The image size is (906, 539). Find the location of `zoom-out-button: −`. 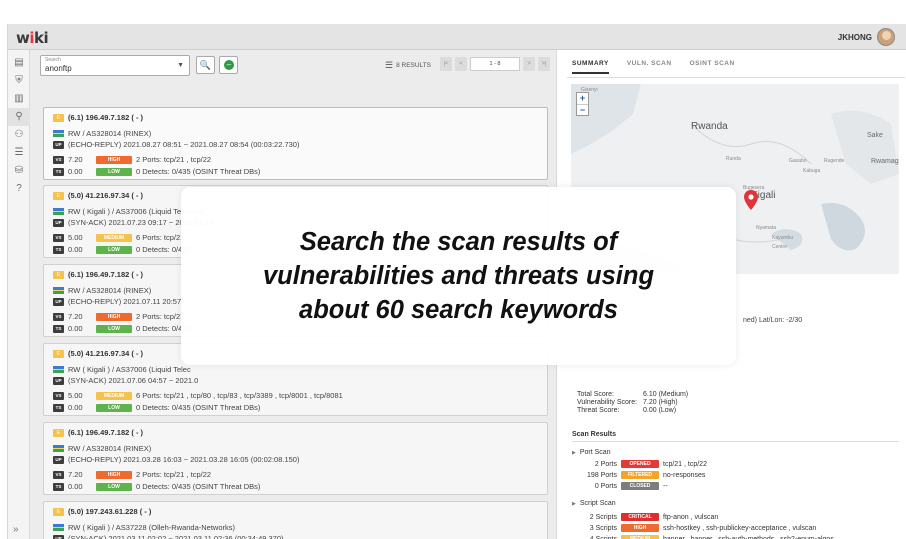

zoom-out-button: − is located at coordinates (582, 109).